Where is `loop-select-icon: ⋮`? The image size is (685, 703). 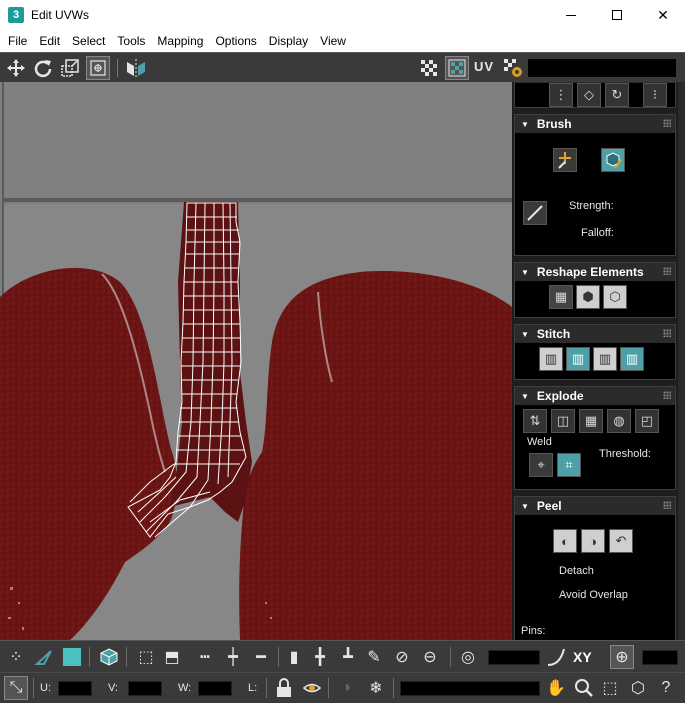
loop-select-icon: ⋮ is located at coordinates (561, 95).